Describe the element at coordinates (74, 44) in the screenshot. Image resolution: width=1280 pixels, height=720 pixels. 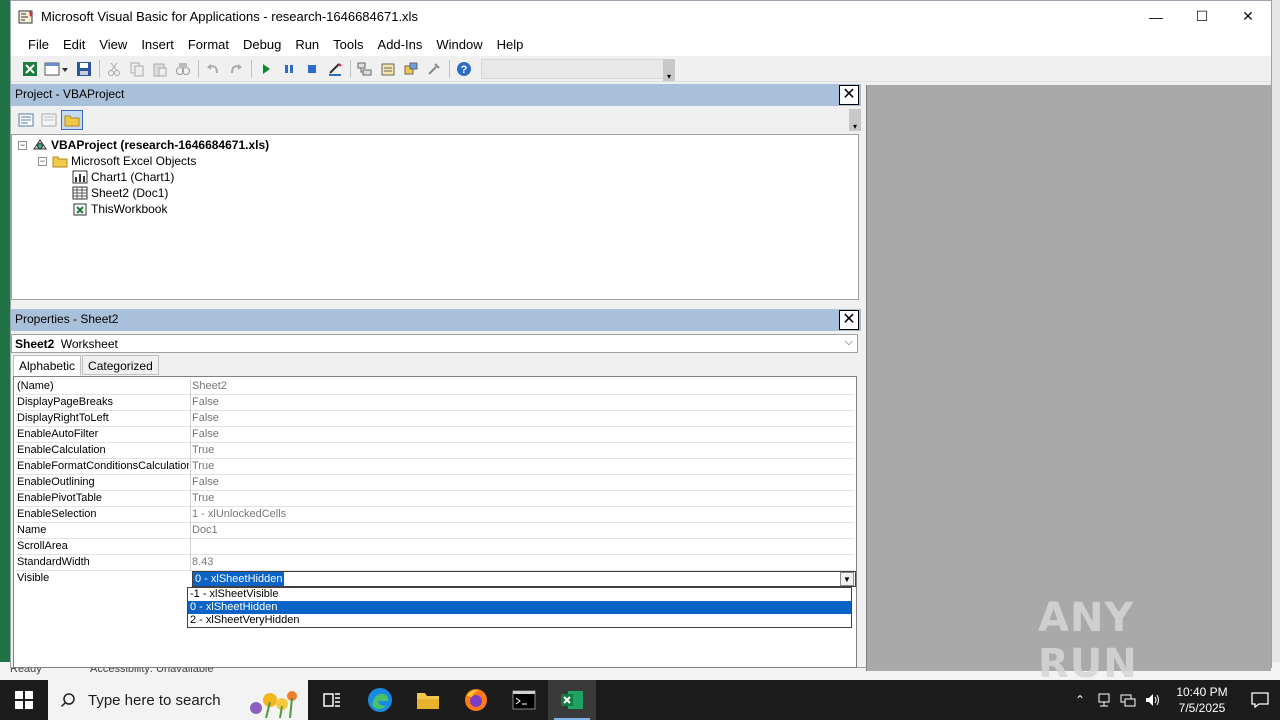
I see `menu-edit: Edit` at that location.